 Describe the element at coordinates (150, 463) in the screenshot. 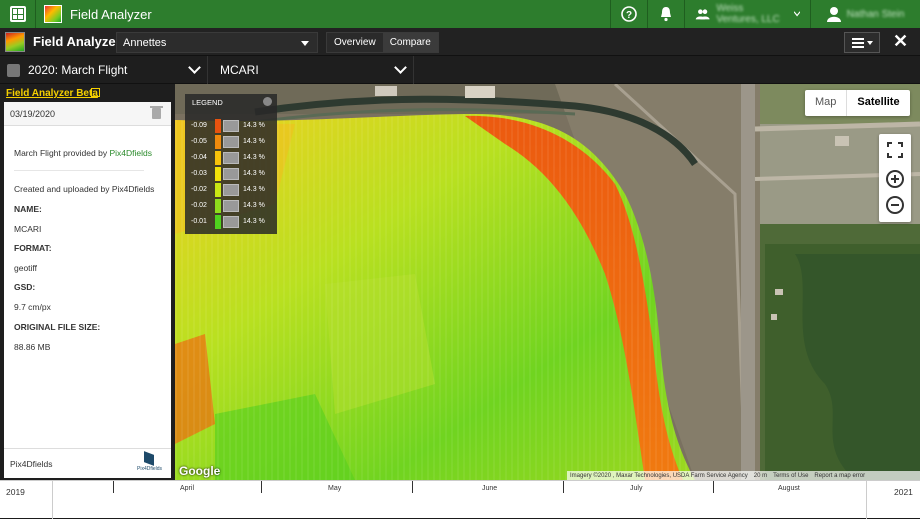

I see `pix4dfields-logo: Pix4Dfields` at that location.